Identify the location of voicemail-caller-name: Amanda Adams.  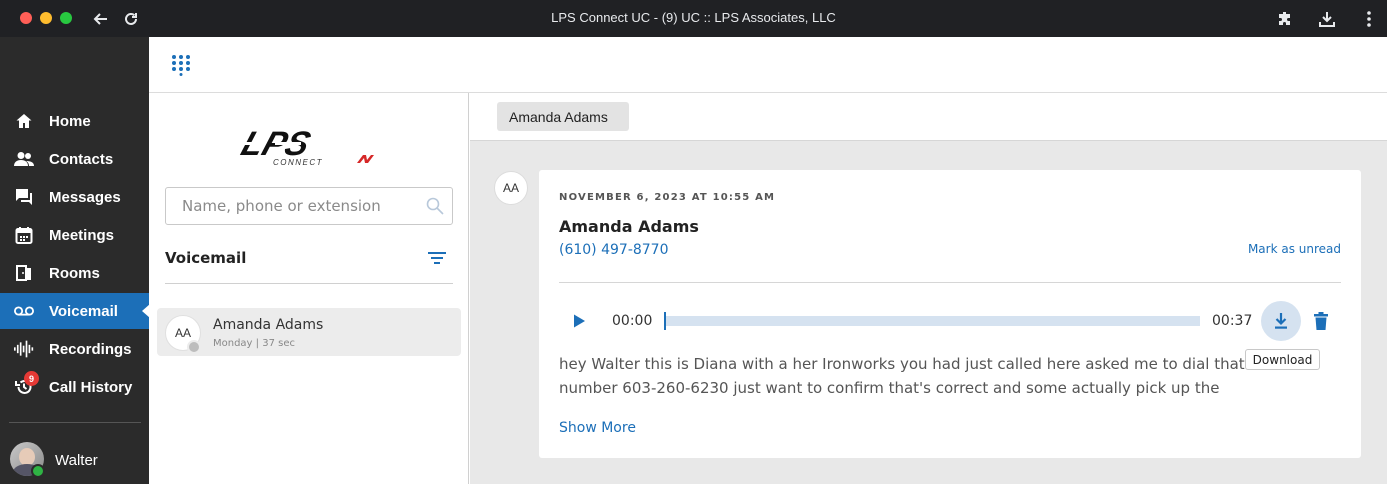
(268, 325).